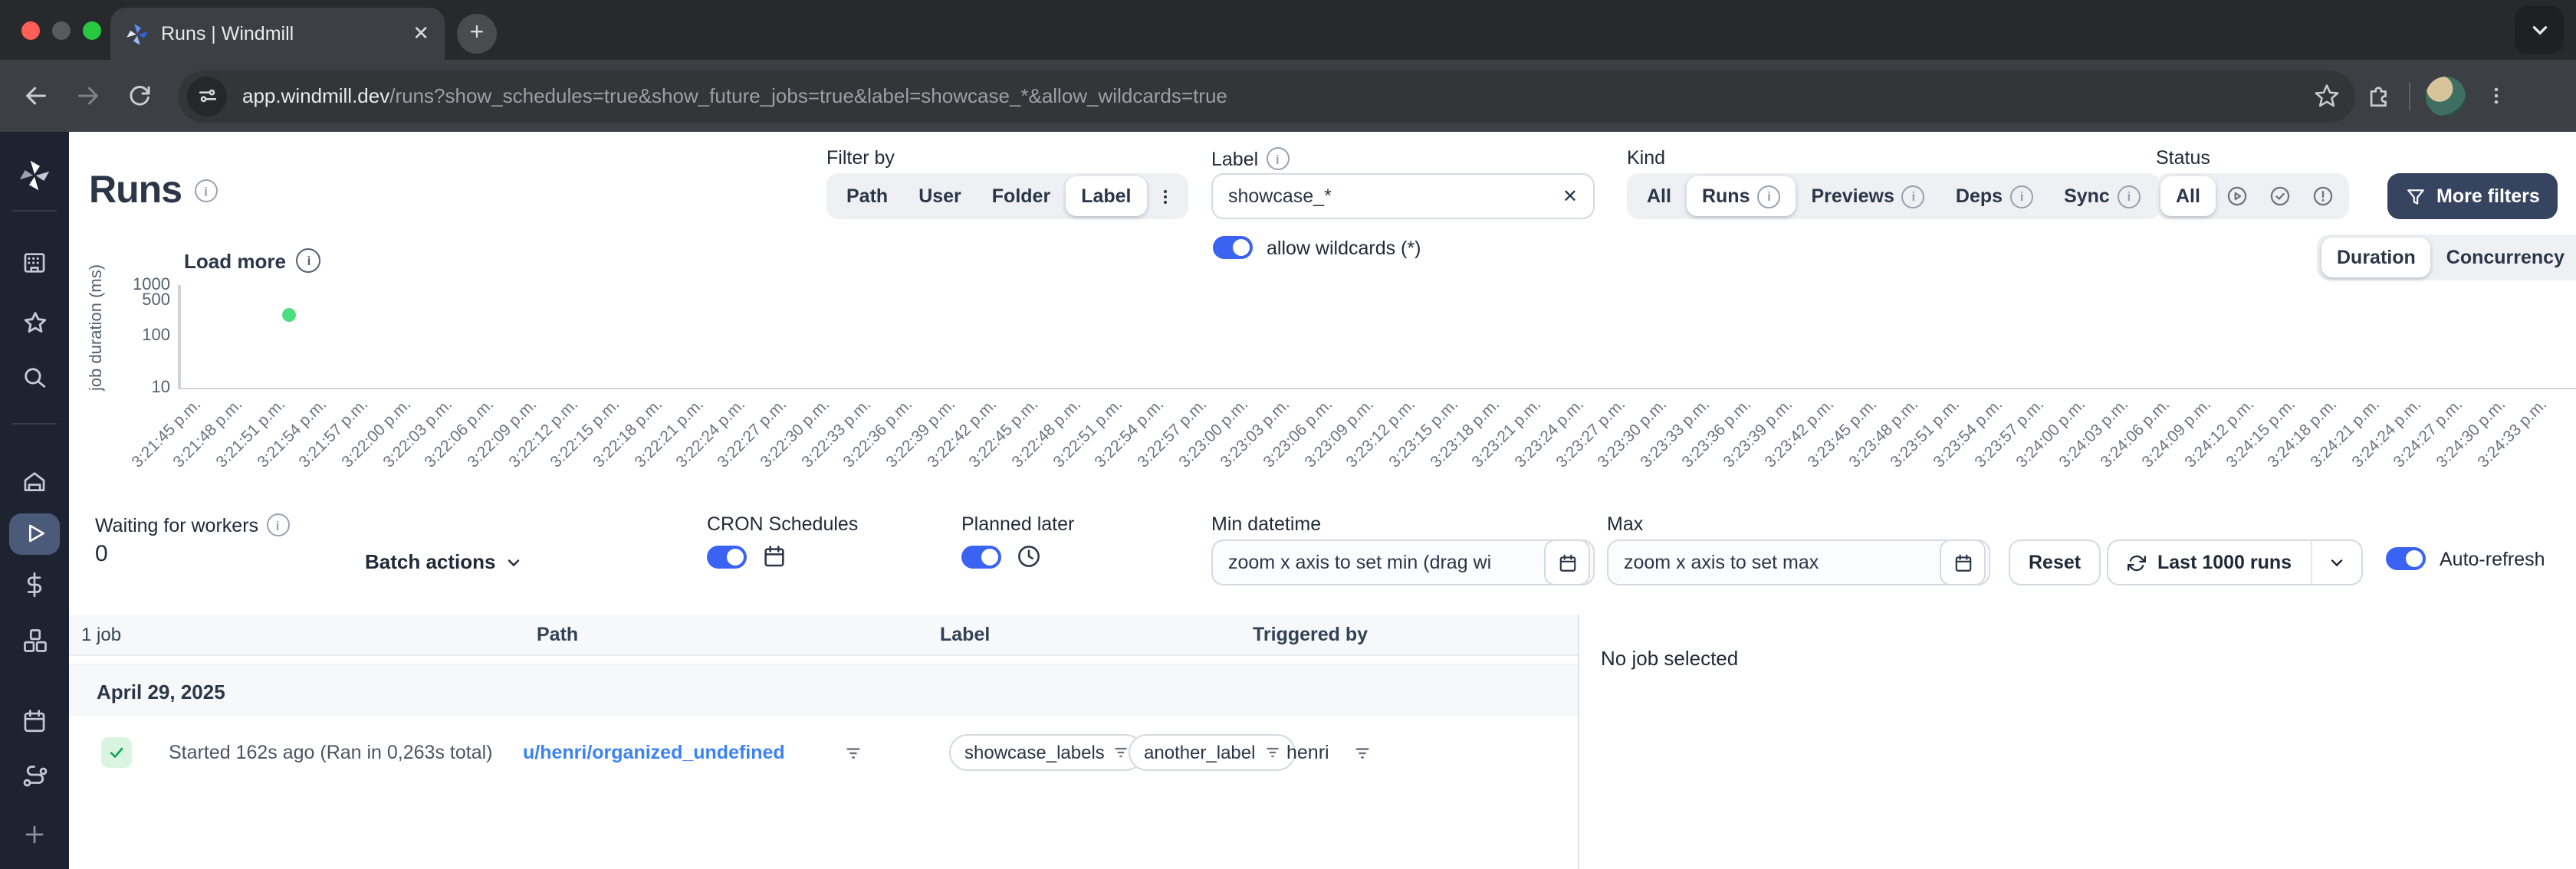 This screenshot has width=2576, height=869. Describe the element at coordinates (205, 190) in the screenshot. I see `runs-info-icon: i` at that location.